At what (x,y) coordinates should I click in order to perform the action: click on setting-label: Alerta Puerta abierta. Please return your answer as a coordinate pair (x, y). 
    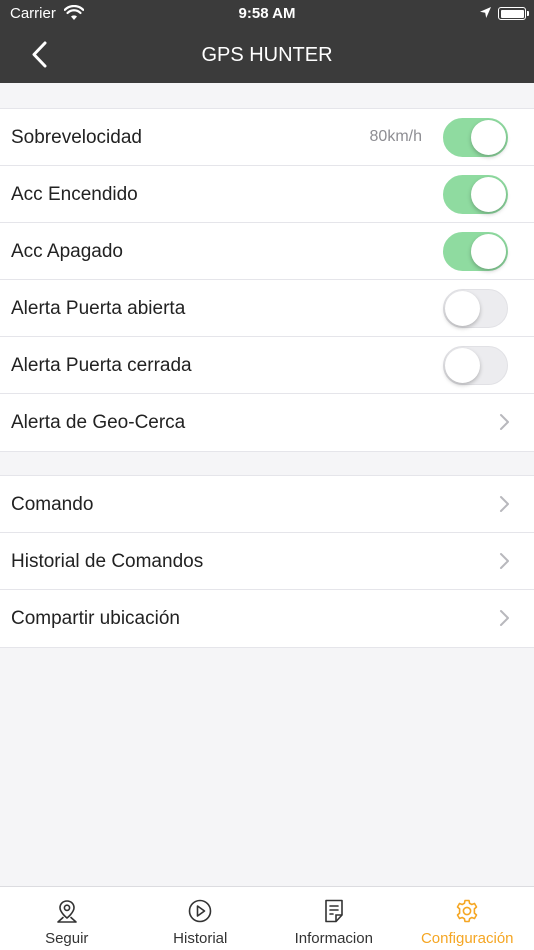
    Looking at the image, I should click on (98, 308).